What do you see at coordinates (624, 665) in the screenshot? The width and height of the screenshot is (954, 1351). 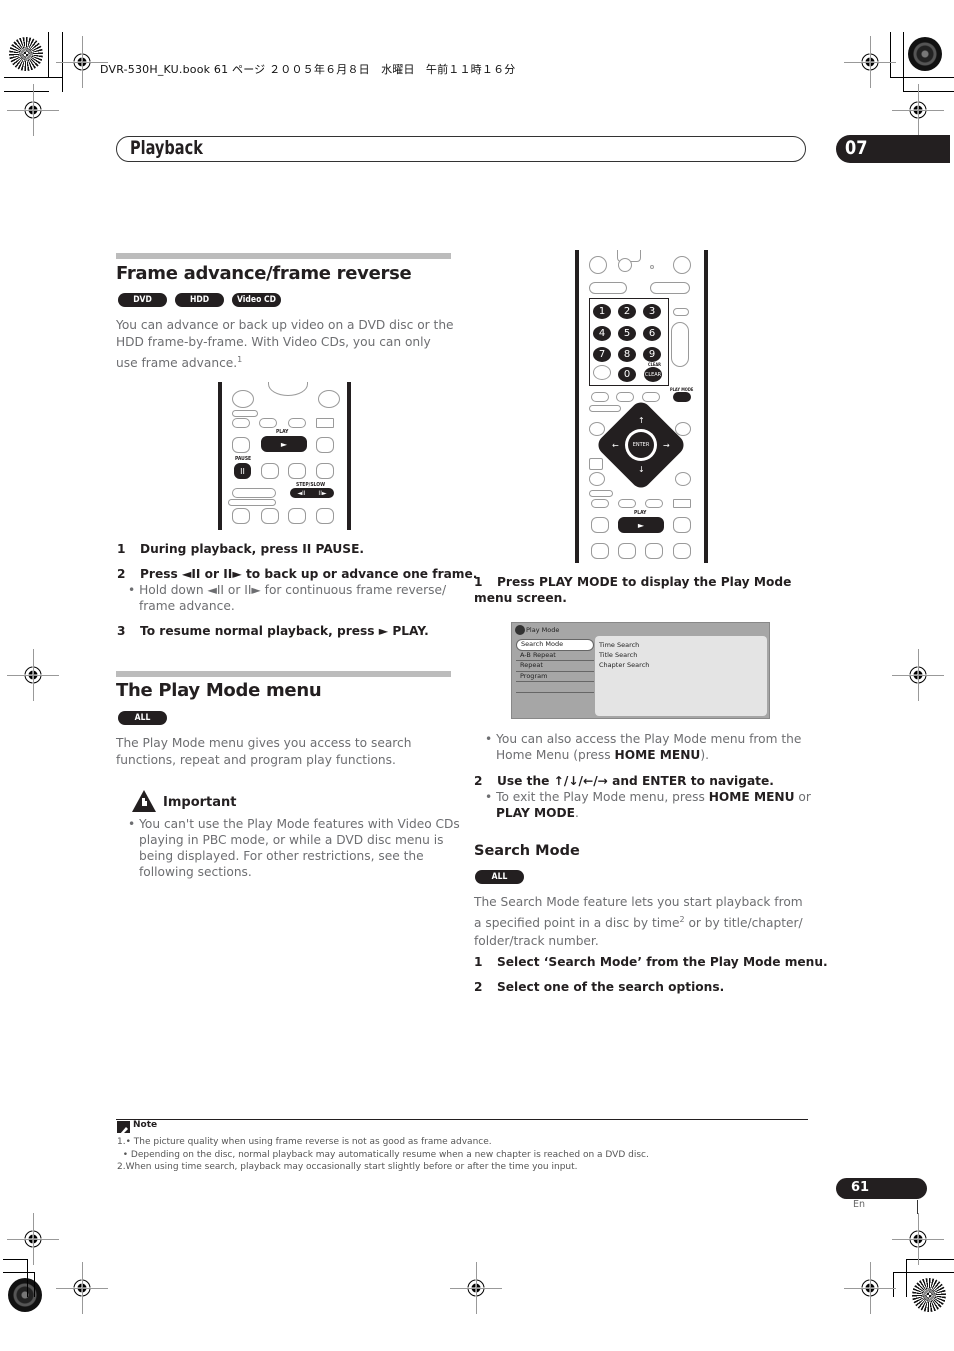 I see `osd-option: Chapter Search` at bounding box center [624, 665].